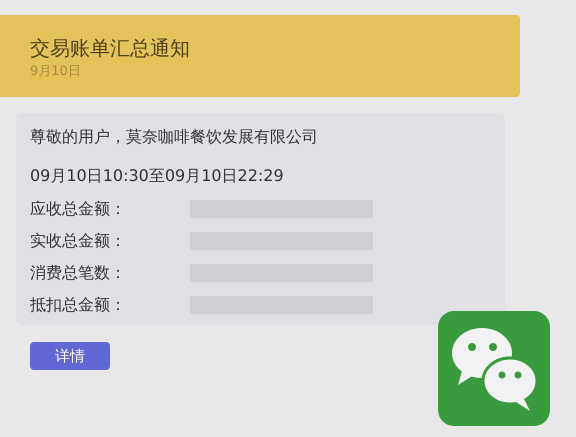  Describe the element at coordinates (157, 176) in the screenshot. I see `time-period: 09月10日10:30至09月10日22:29` at that location.